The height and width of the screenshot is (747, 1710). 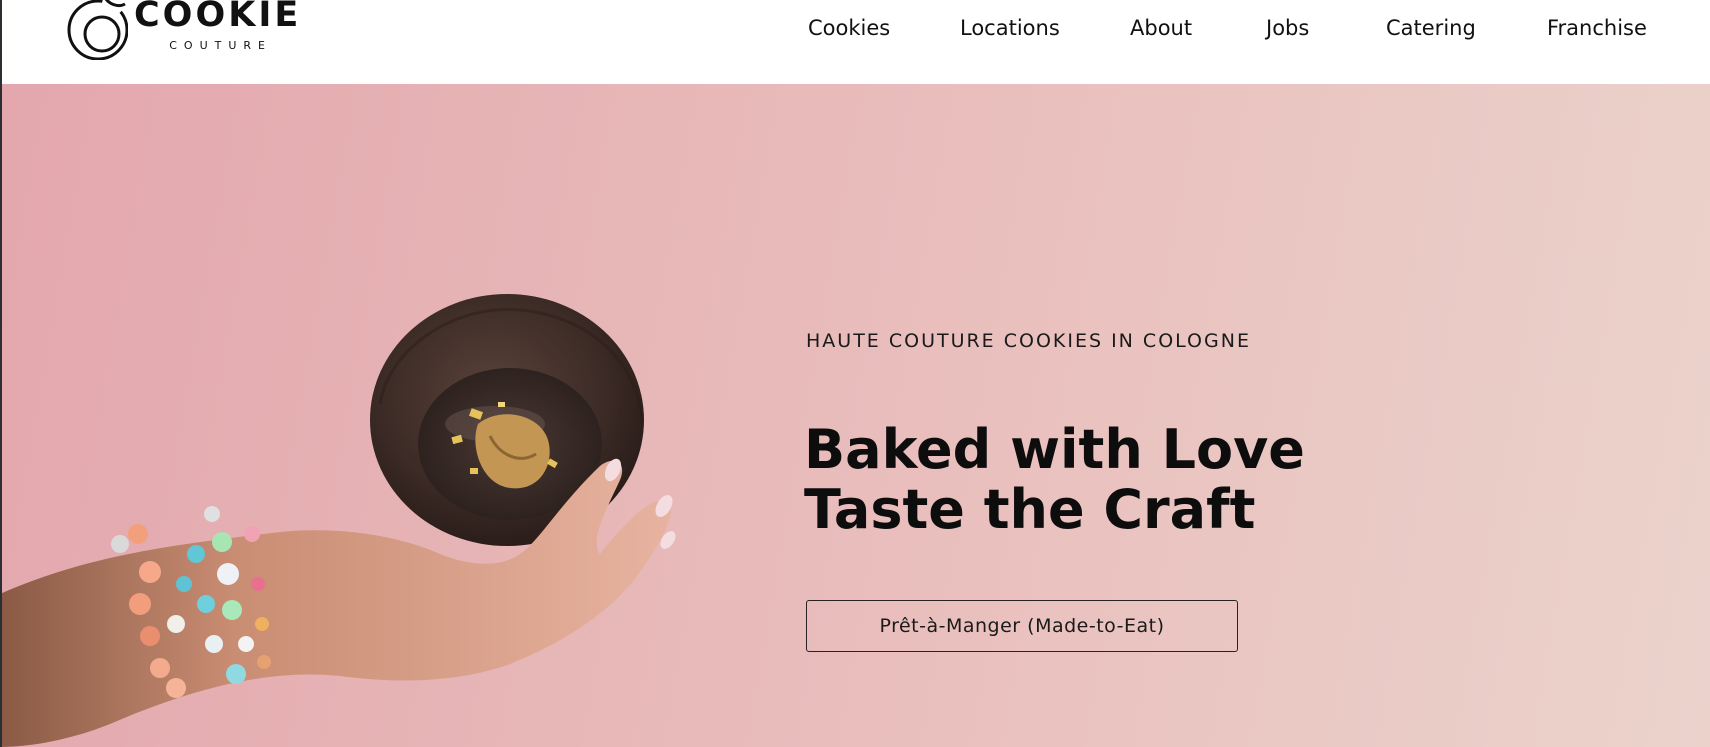 I want to click on nav-item-jobs: Jobs, so click(x=1287, y=28).